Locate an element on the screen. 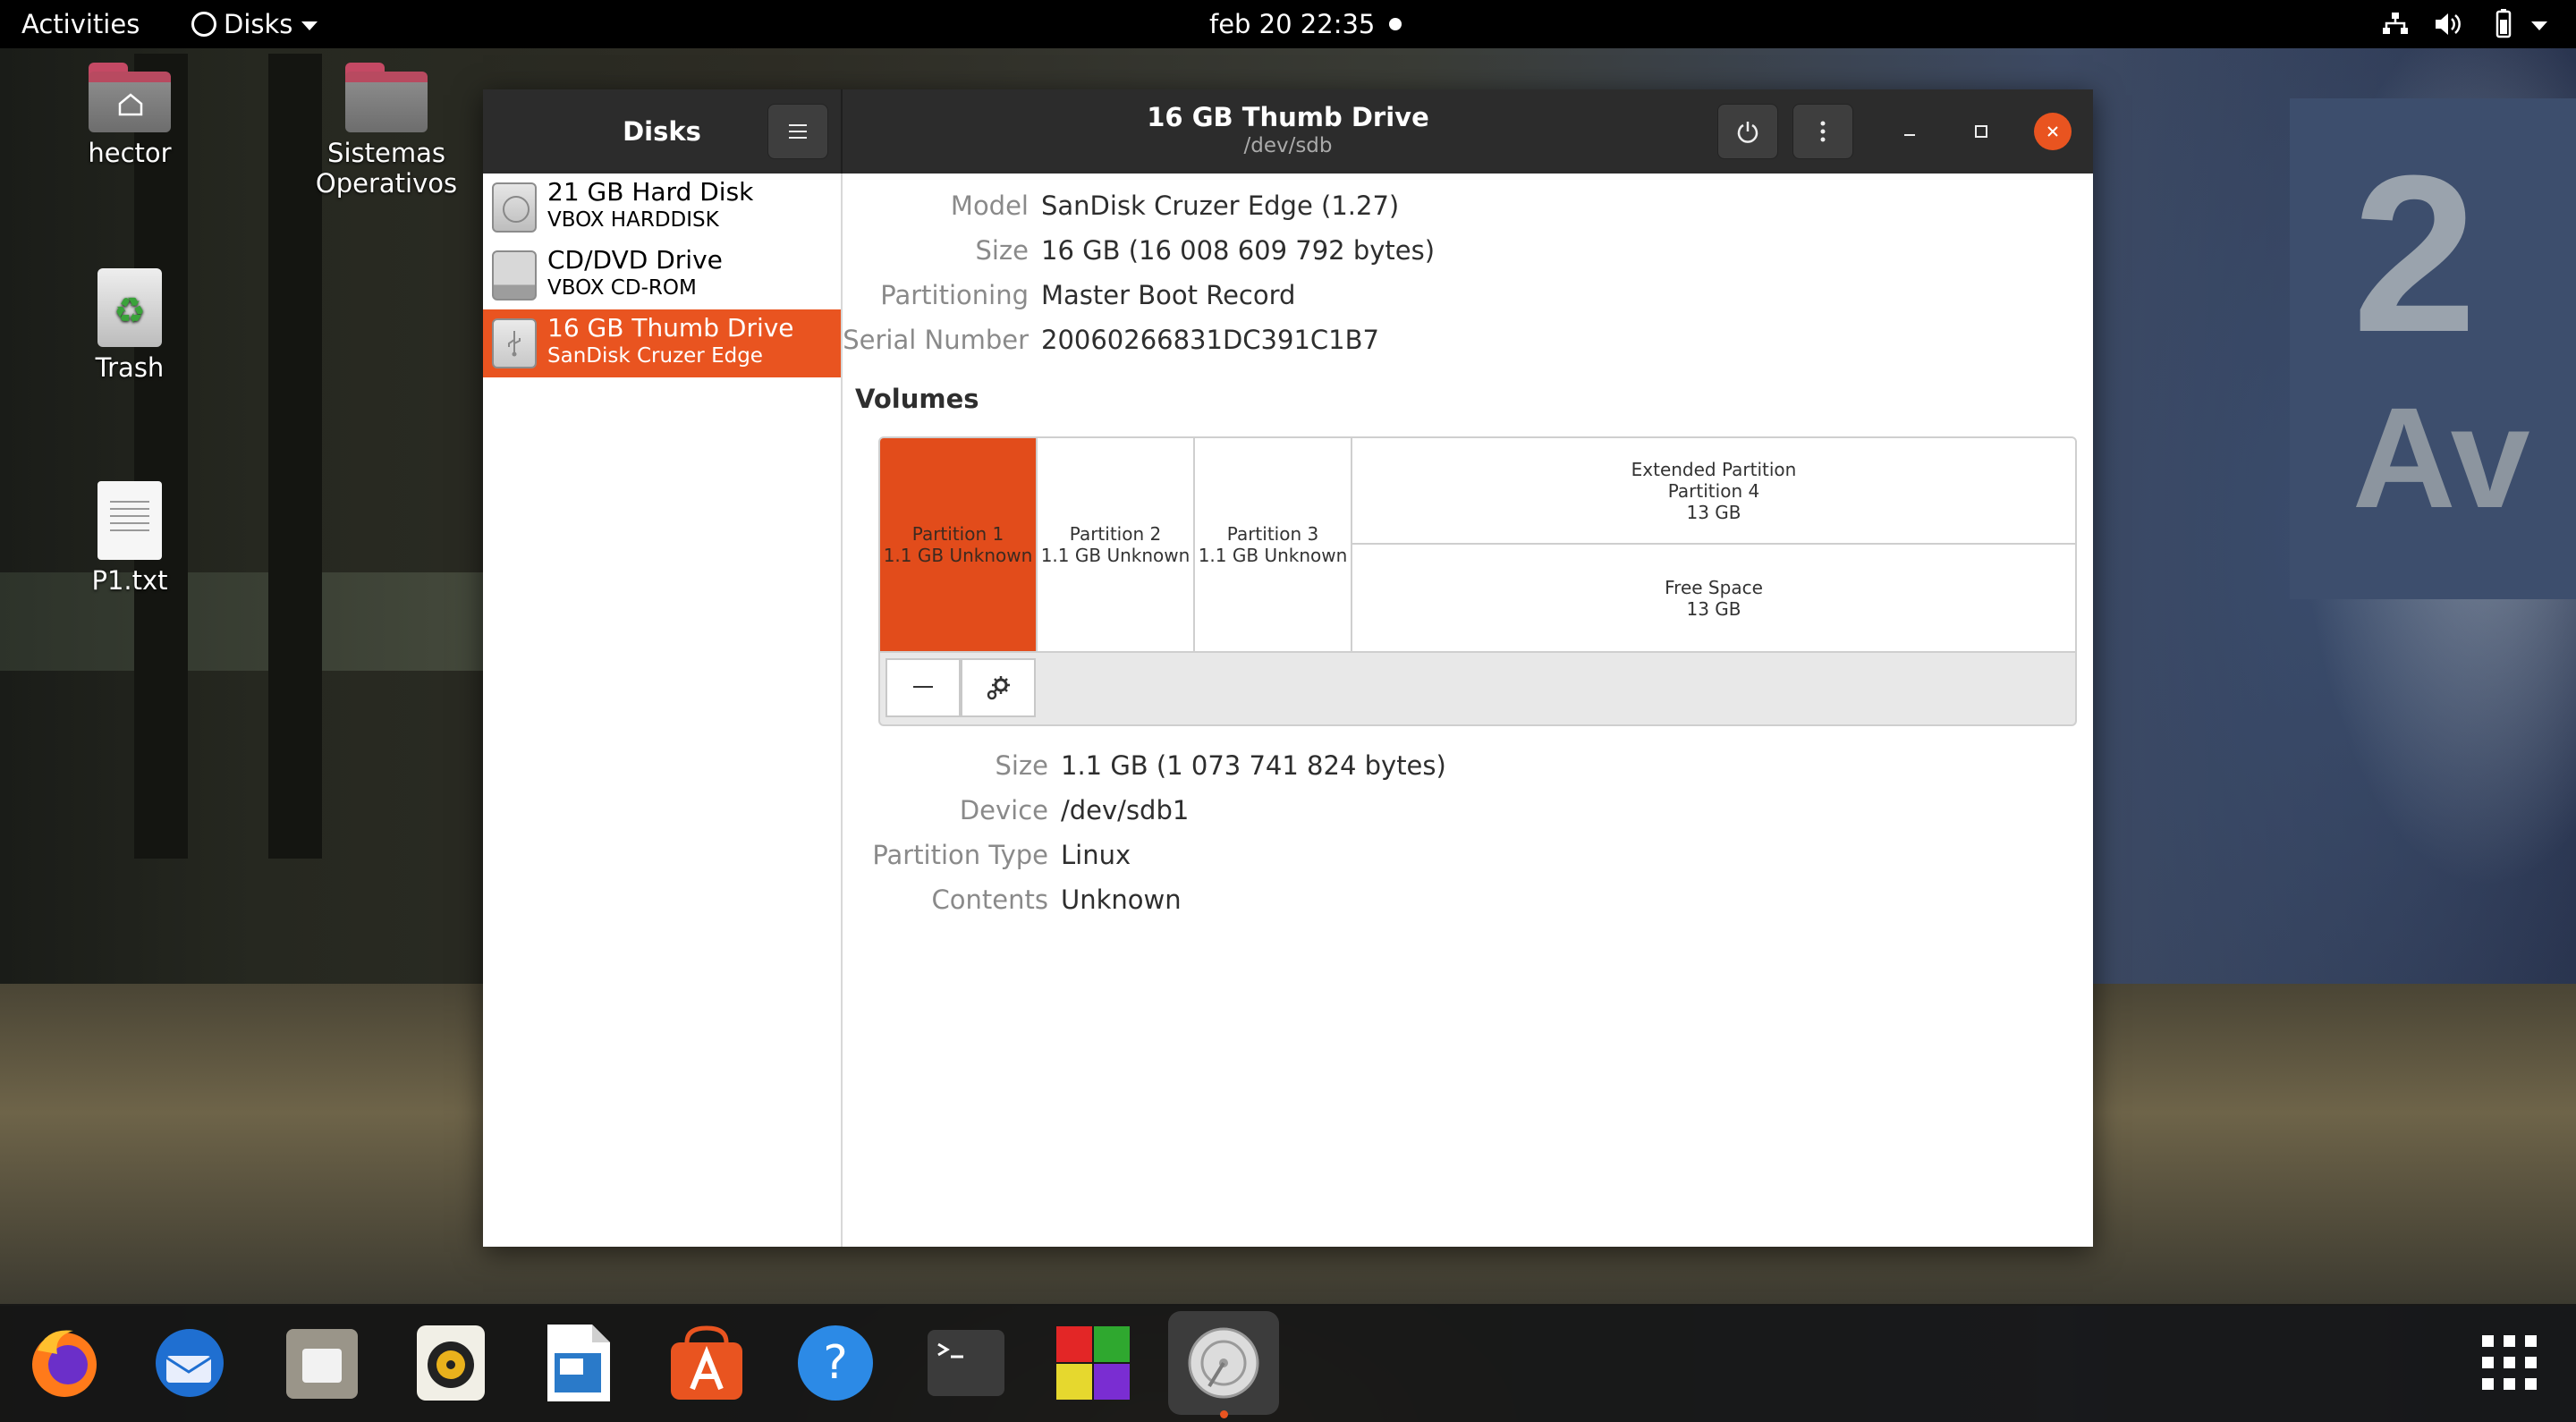  terminal-icon is located at coordinates (966, 1363).